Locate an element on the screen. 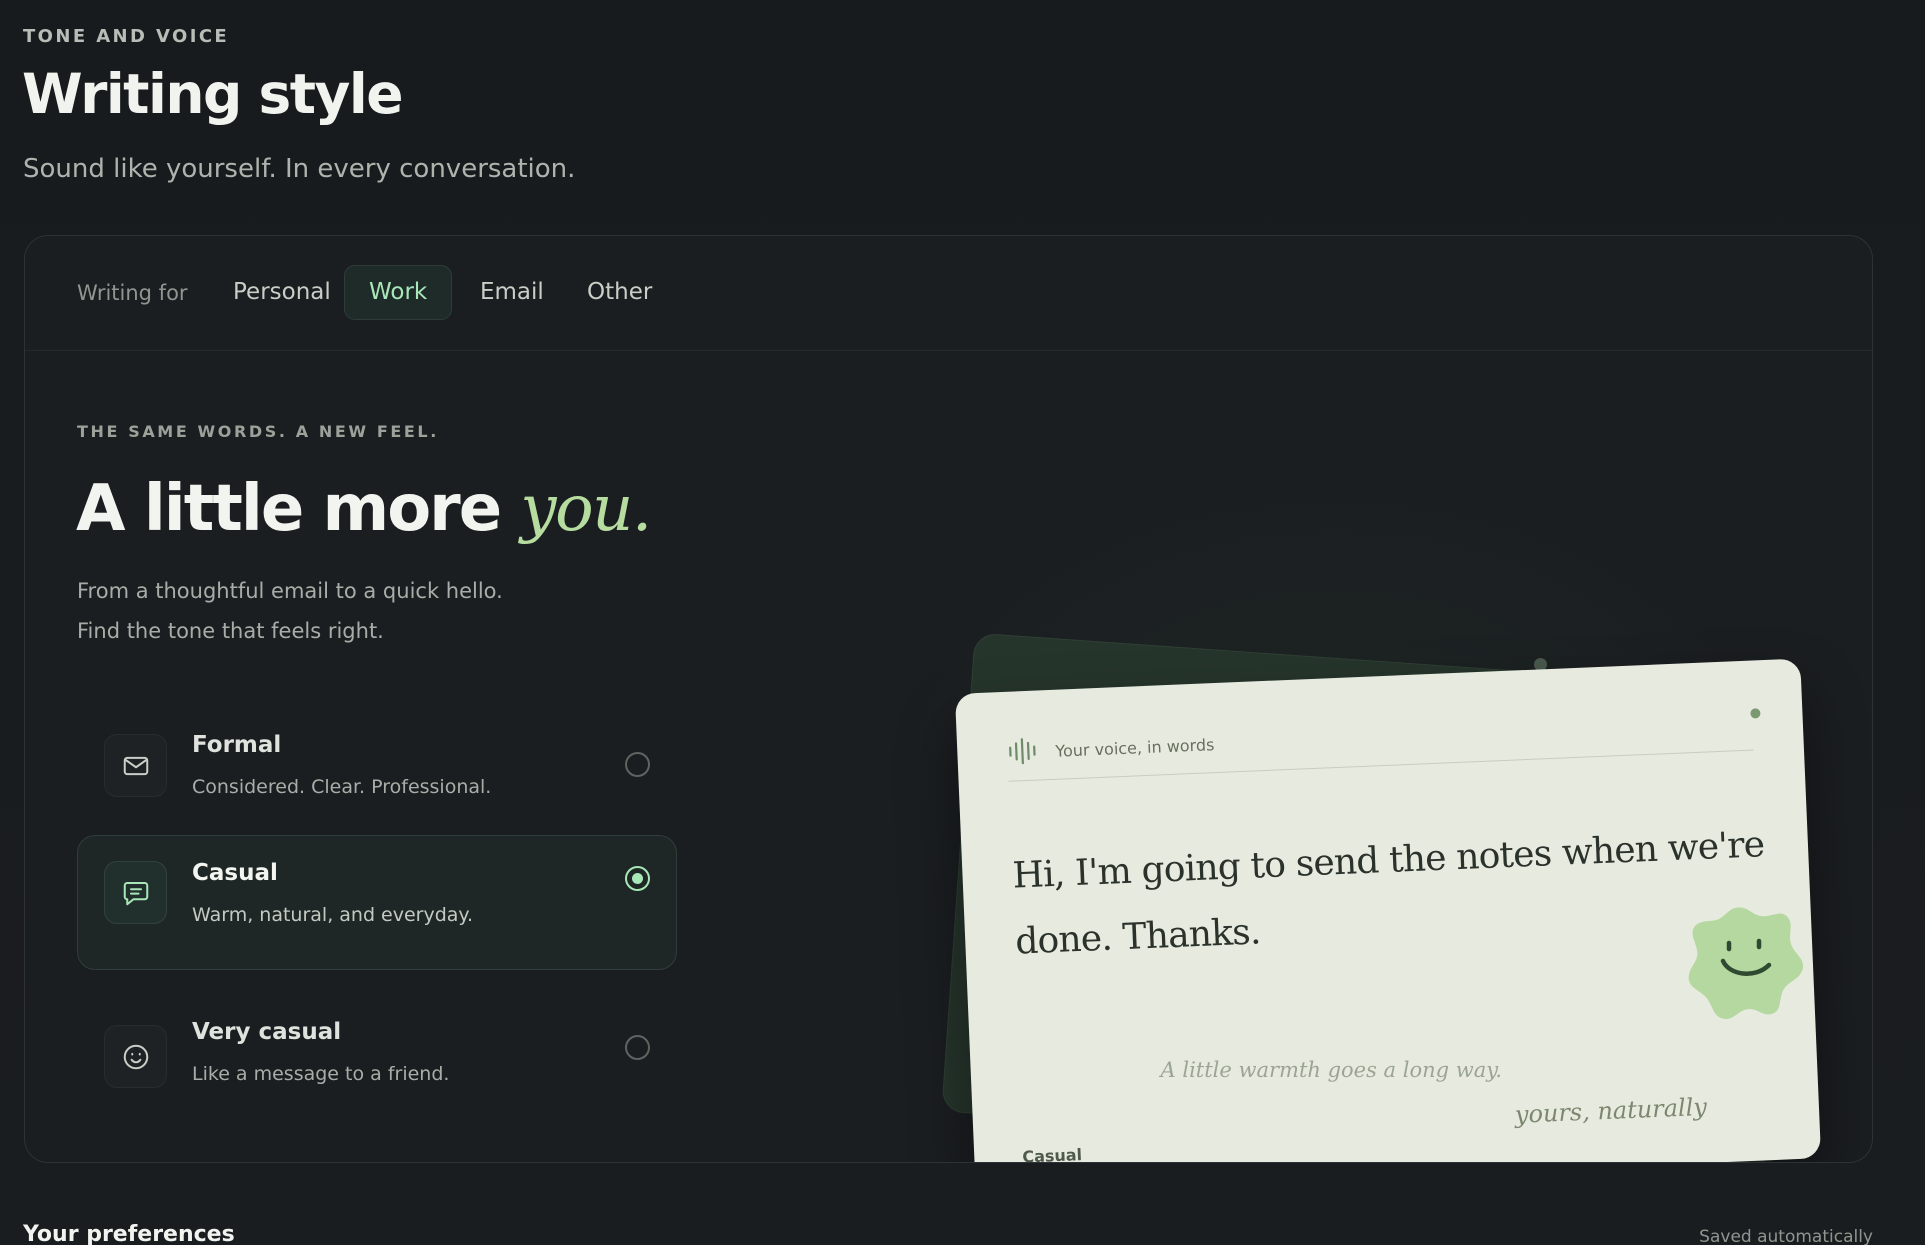 The width and height of the screenshot is (1925, 1245). option-title: Casual is located at coordinates (235, 873).